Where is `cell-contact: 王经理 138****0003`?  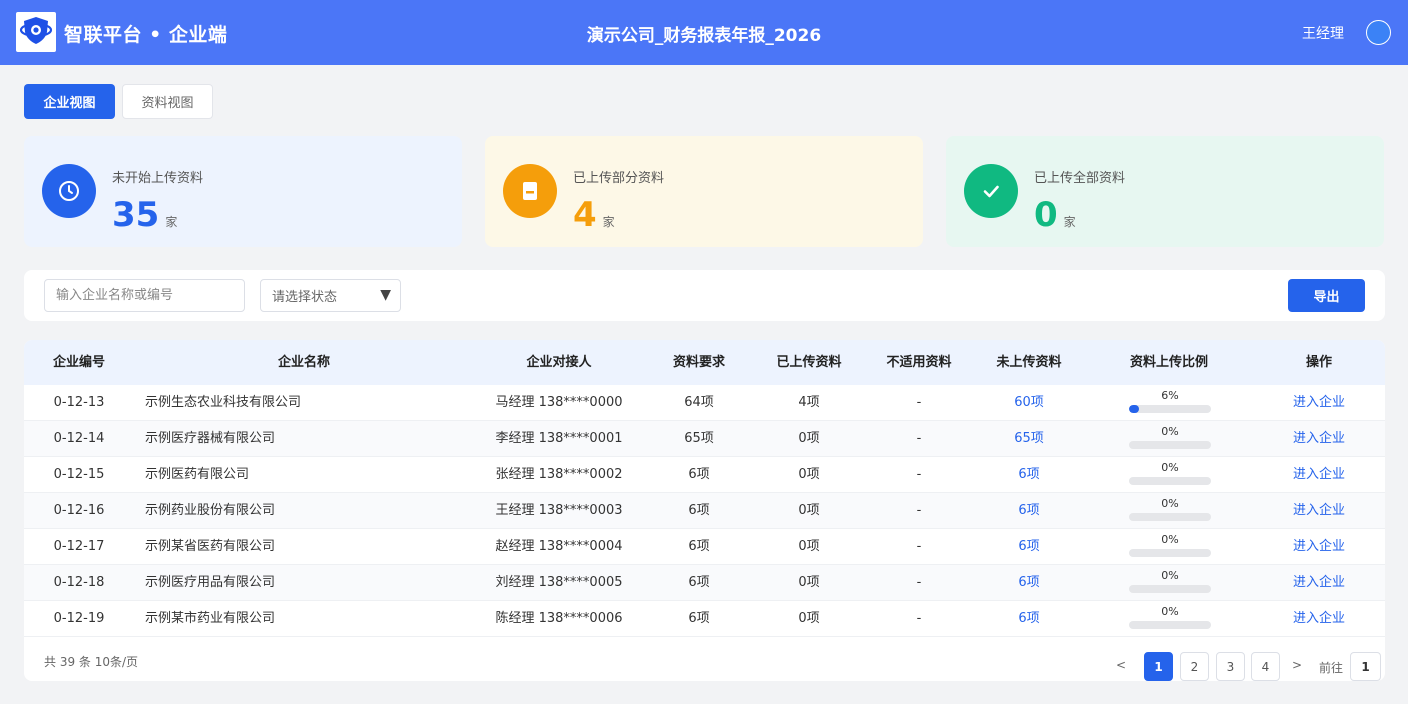 cell-contact: 王经理 138****0003 is located at coordinates (559, 510).